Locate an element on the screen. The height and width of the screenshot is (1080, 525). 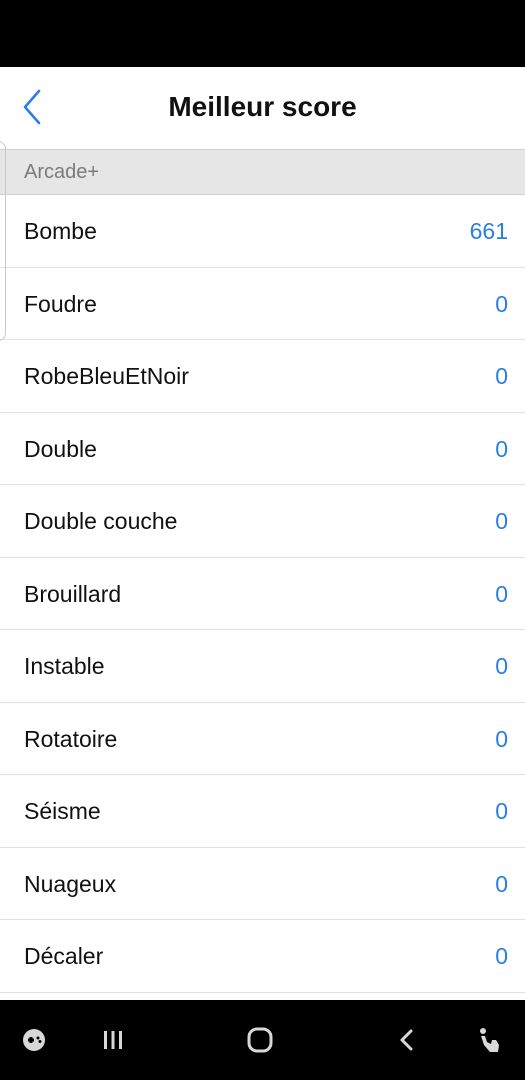
mode-name: Nuageux is located at coordinates (70, 883).